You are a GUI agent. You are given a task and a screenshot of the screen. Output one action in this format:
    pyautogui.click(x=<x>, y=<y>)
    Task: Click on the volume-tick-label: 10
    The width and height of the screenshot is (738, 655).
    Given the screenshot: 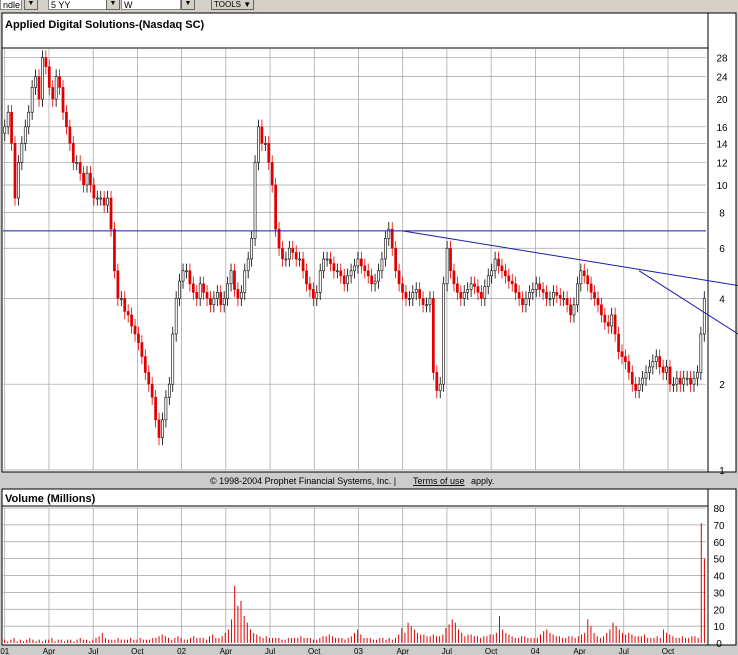 What is the action you would take?
    pyautogui.click(x=719, y=627)
    